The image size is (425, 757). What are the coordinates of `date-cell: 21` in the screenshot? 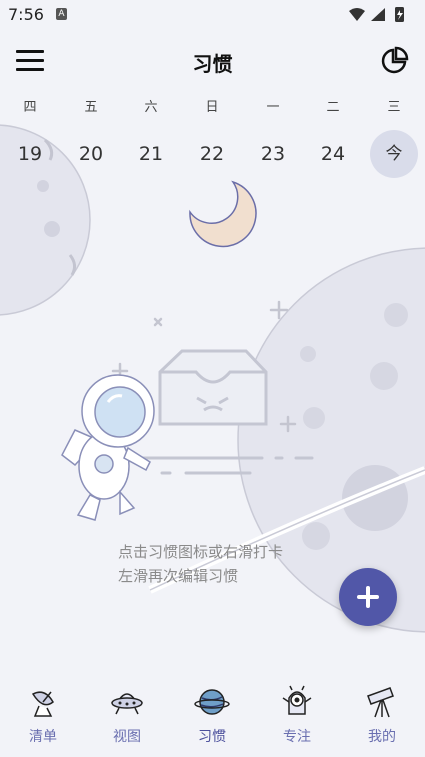 It's located at (151, 154).